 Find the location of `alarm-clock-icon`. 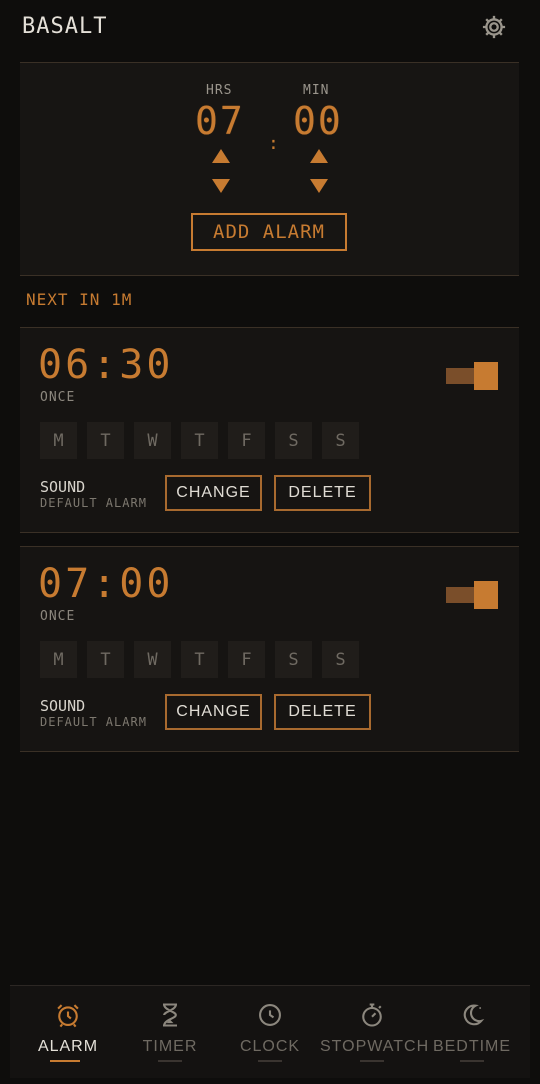

alarm-clock-icon is located at coordinates (68, 1016).